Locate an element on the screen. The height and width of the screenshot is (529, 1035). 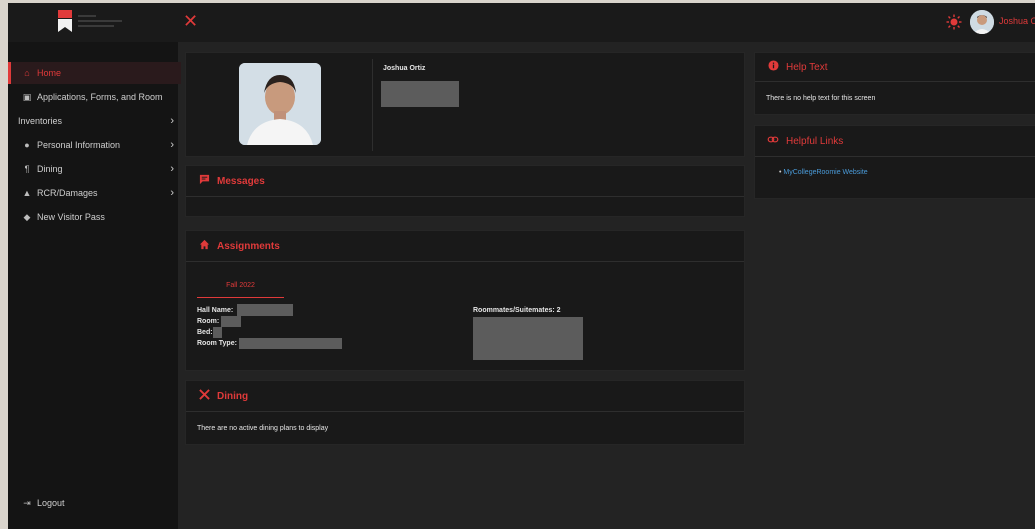
sidebar-item-applications: ▣ Applications, Forms, and Room is located at coordinates (93, 97).